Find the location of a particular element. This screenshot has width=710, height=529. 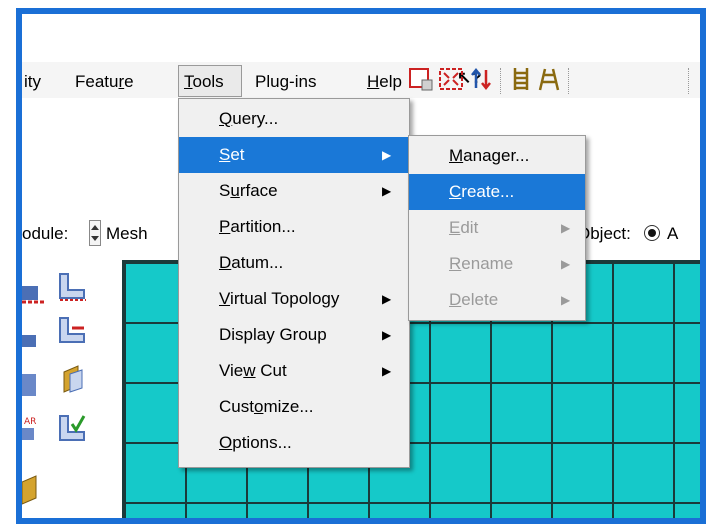

spinner-arrows-icon is located at coordinates (95, 233).